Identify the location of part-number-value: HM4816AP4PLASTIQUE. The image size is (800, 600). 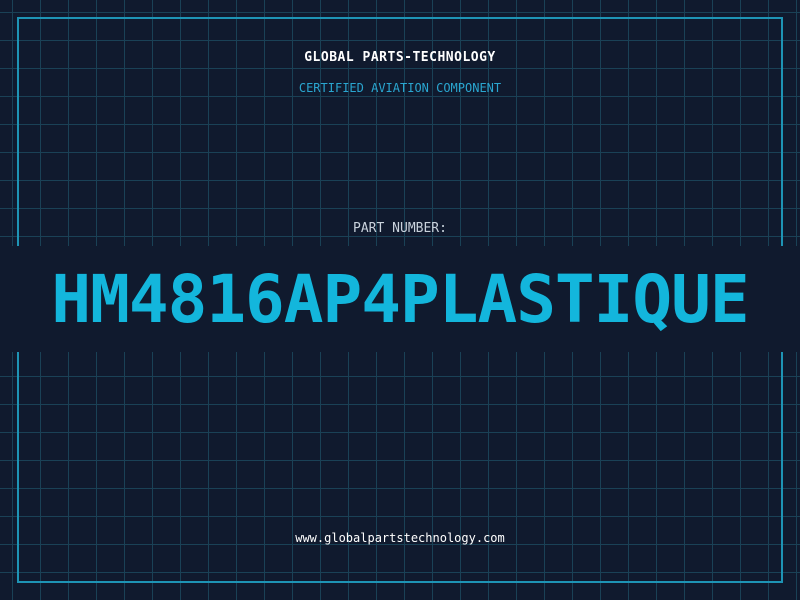
(400, 299).